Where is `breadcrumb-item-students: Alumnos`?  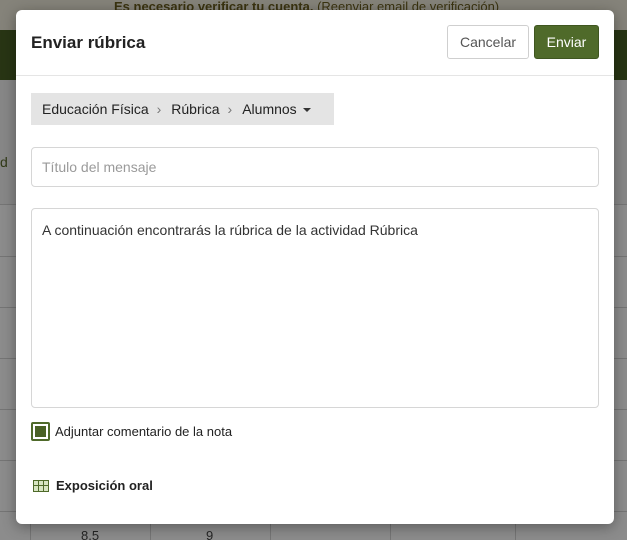 breadcrumb-item-students: Alumnos is located at coordinates (269, 109).